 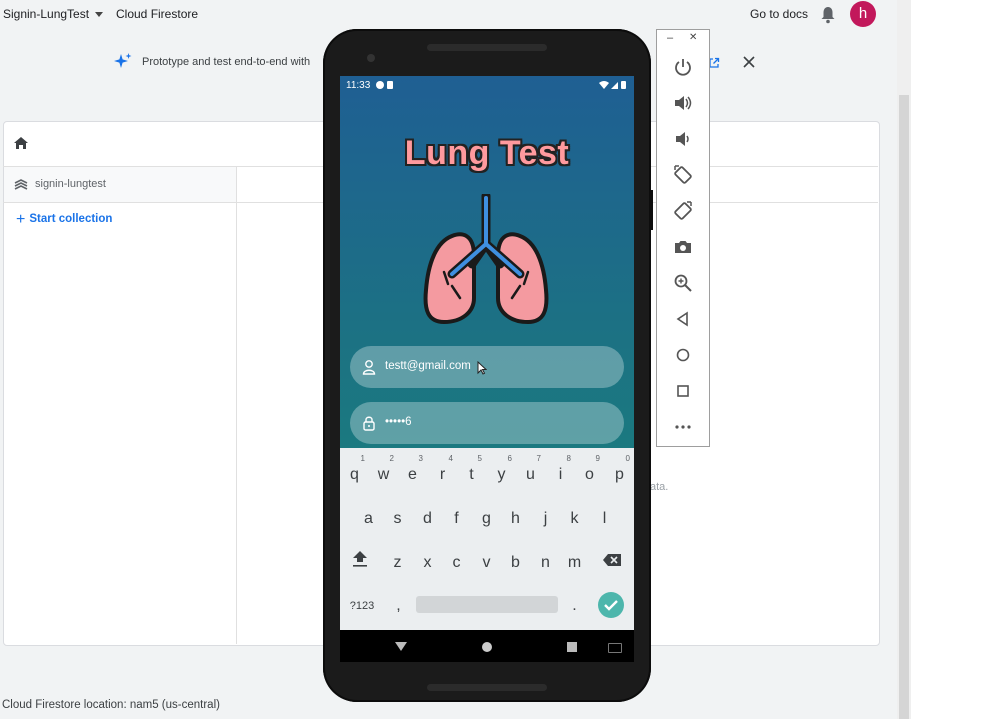 What do you see at coordinates (368, 519) in the screenshot?
I see `key-a: a` at bounding box center [368, 519].